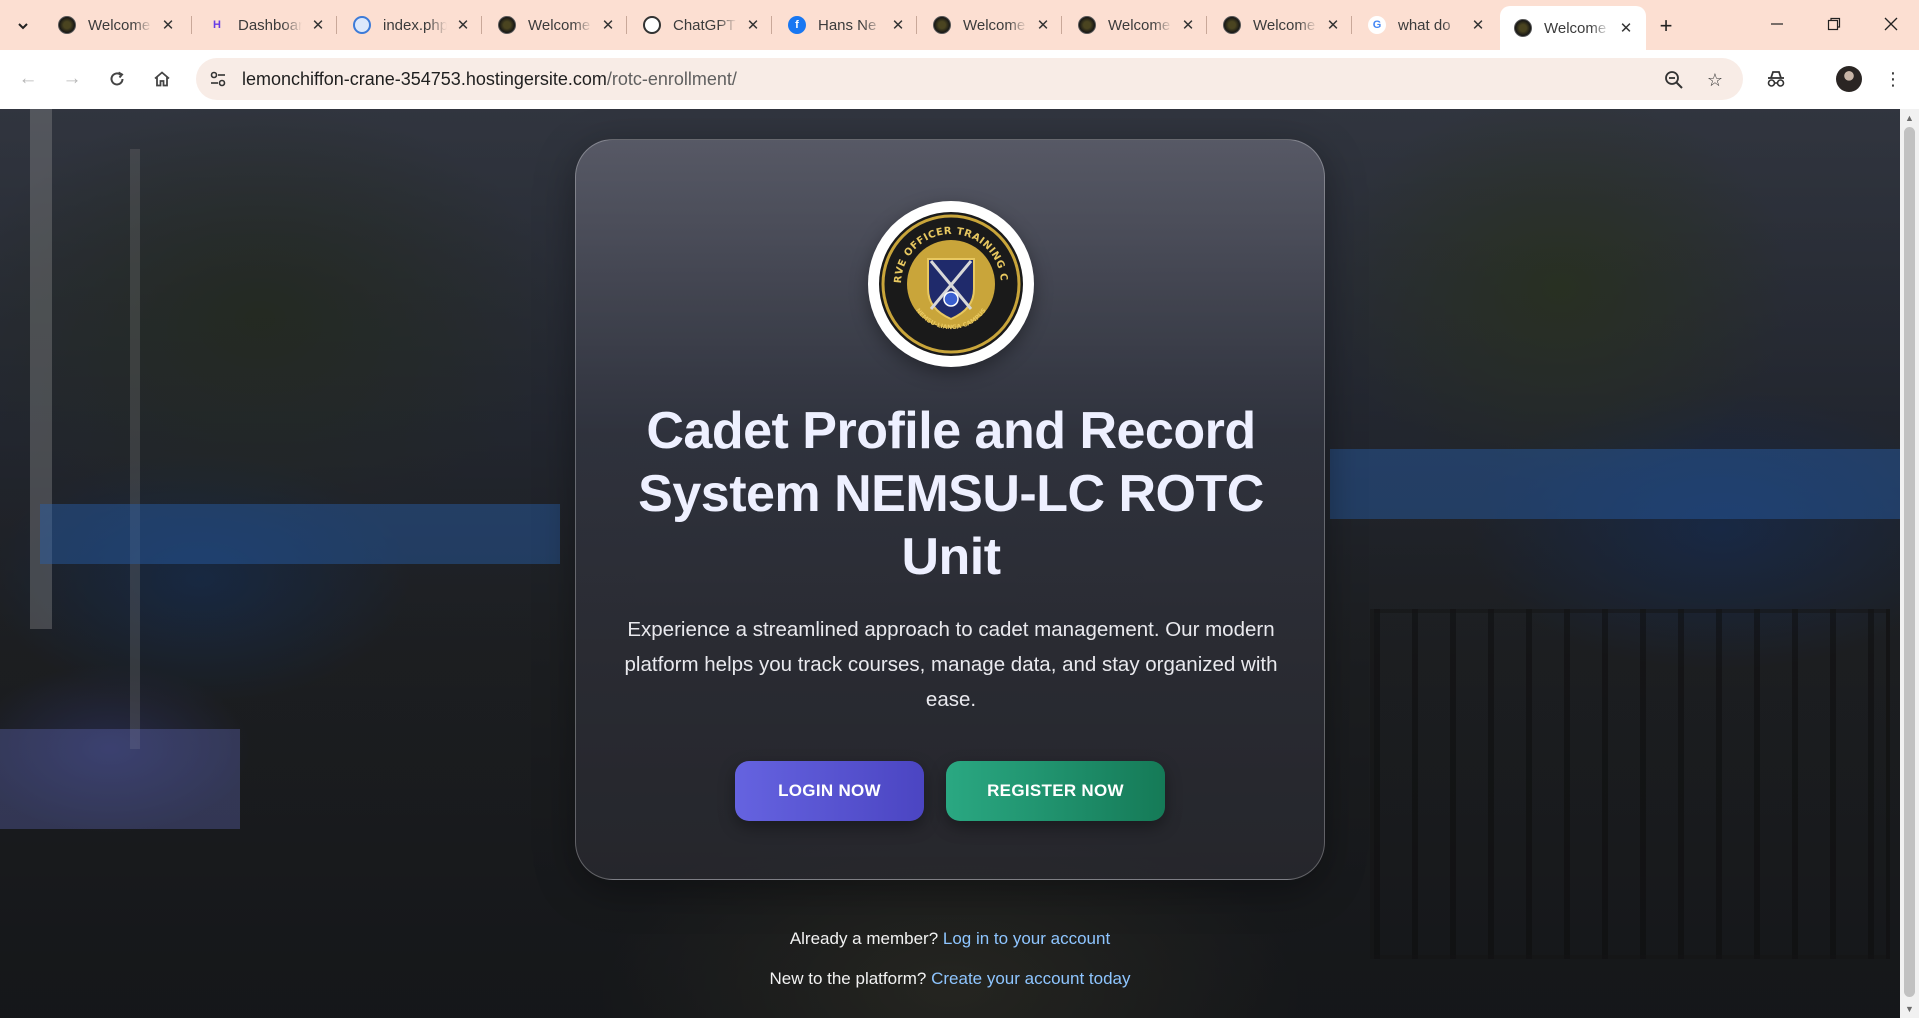  I want to click on profile-avatar, so click(1849, 79).